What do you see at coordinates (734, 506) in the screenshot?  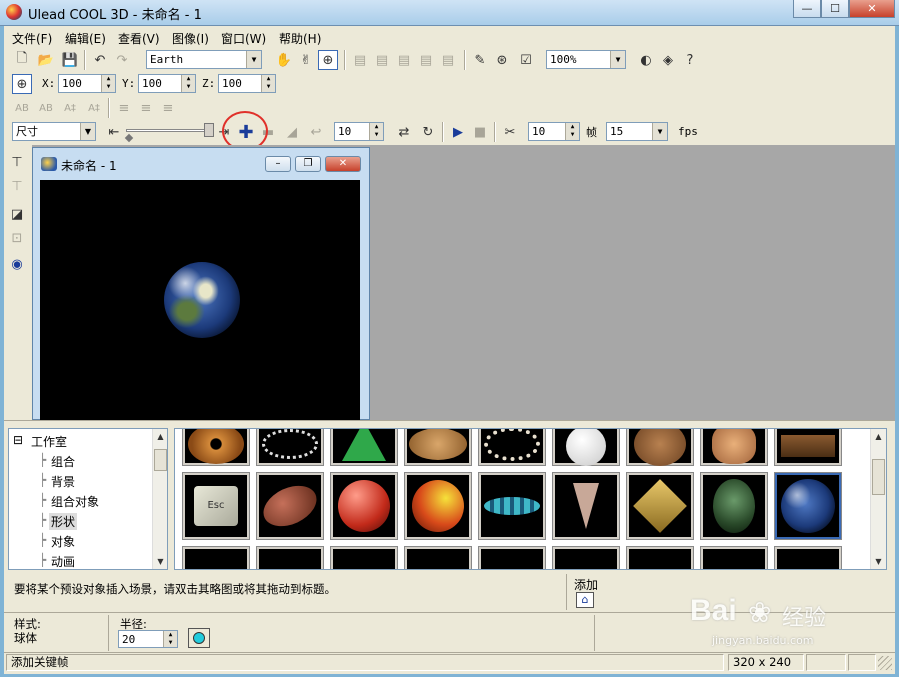 I see `thumb-egg-mountain` at bounding box center [734, 506].